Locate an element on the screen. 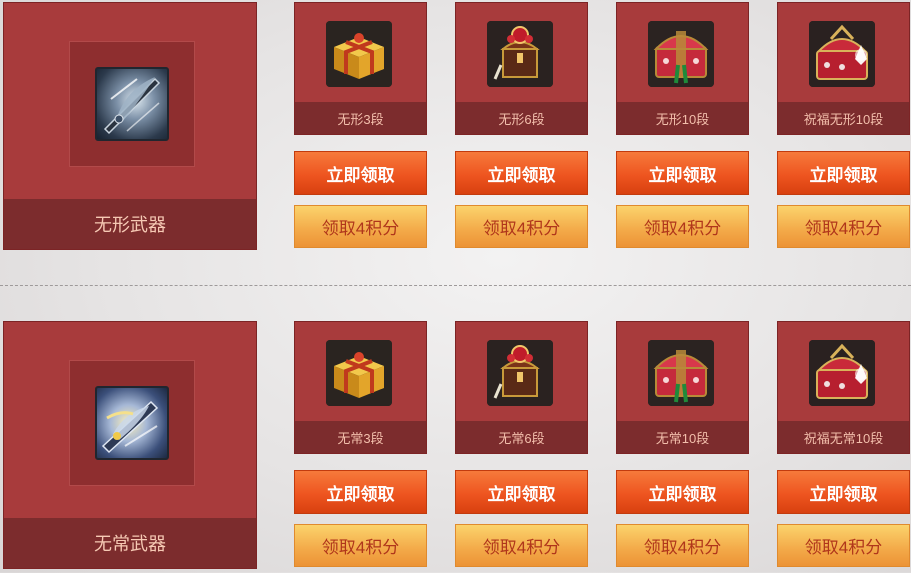  weapon-card: 无常武器 is located at coordinates (130, 445).